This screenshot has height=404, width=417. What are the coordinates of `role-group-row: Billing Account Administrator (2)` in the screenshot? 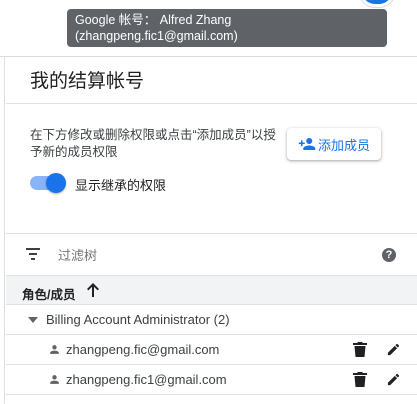 It's located at (211, 320).